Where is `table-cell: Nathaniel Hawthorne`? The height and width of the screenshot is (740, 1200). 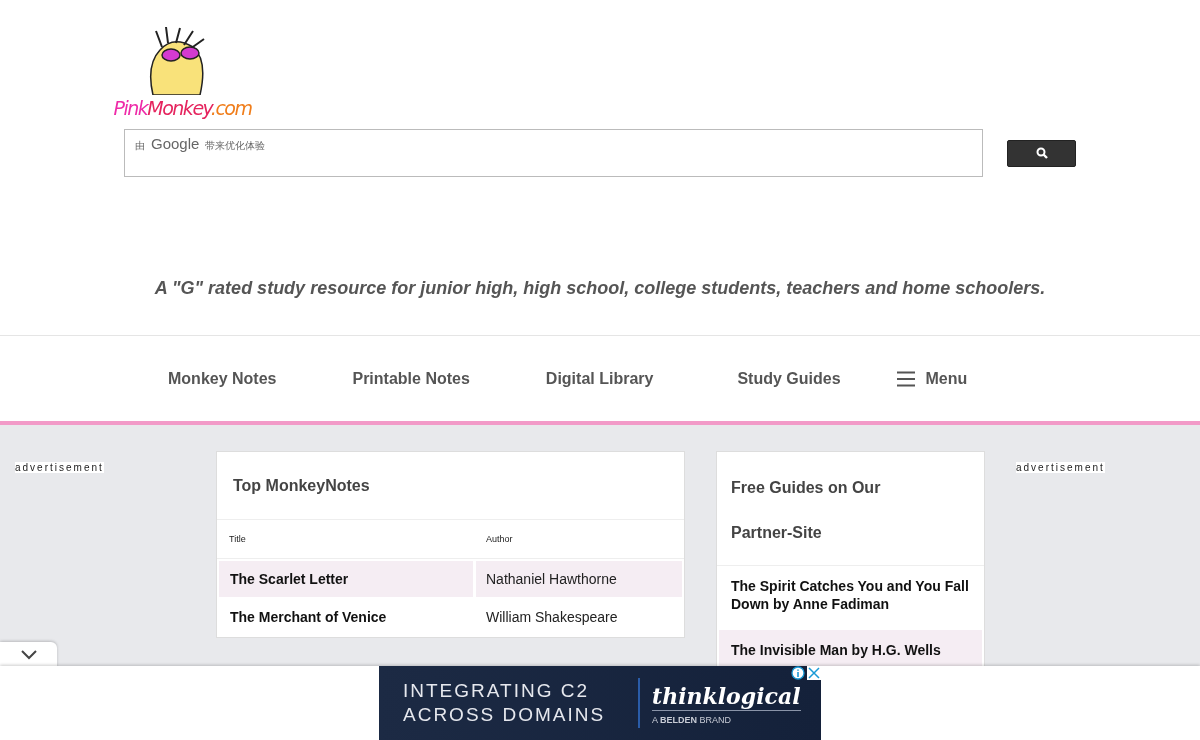 table-cell: Nathaniel Hawthorne is located at coordinates (579, 579).